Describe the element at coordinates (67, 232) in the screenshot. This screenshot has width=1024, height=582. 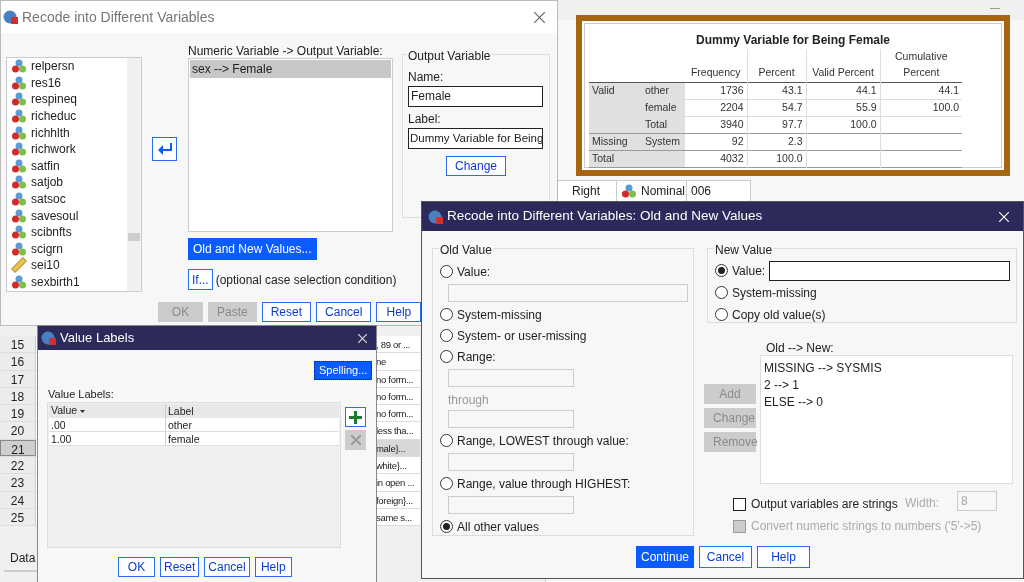
I see `variable-item: scibnfts` at that location.